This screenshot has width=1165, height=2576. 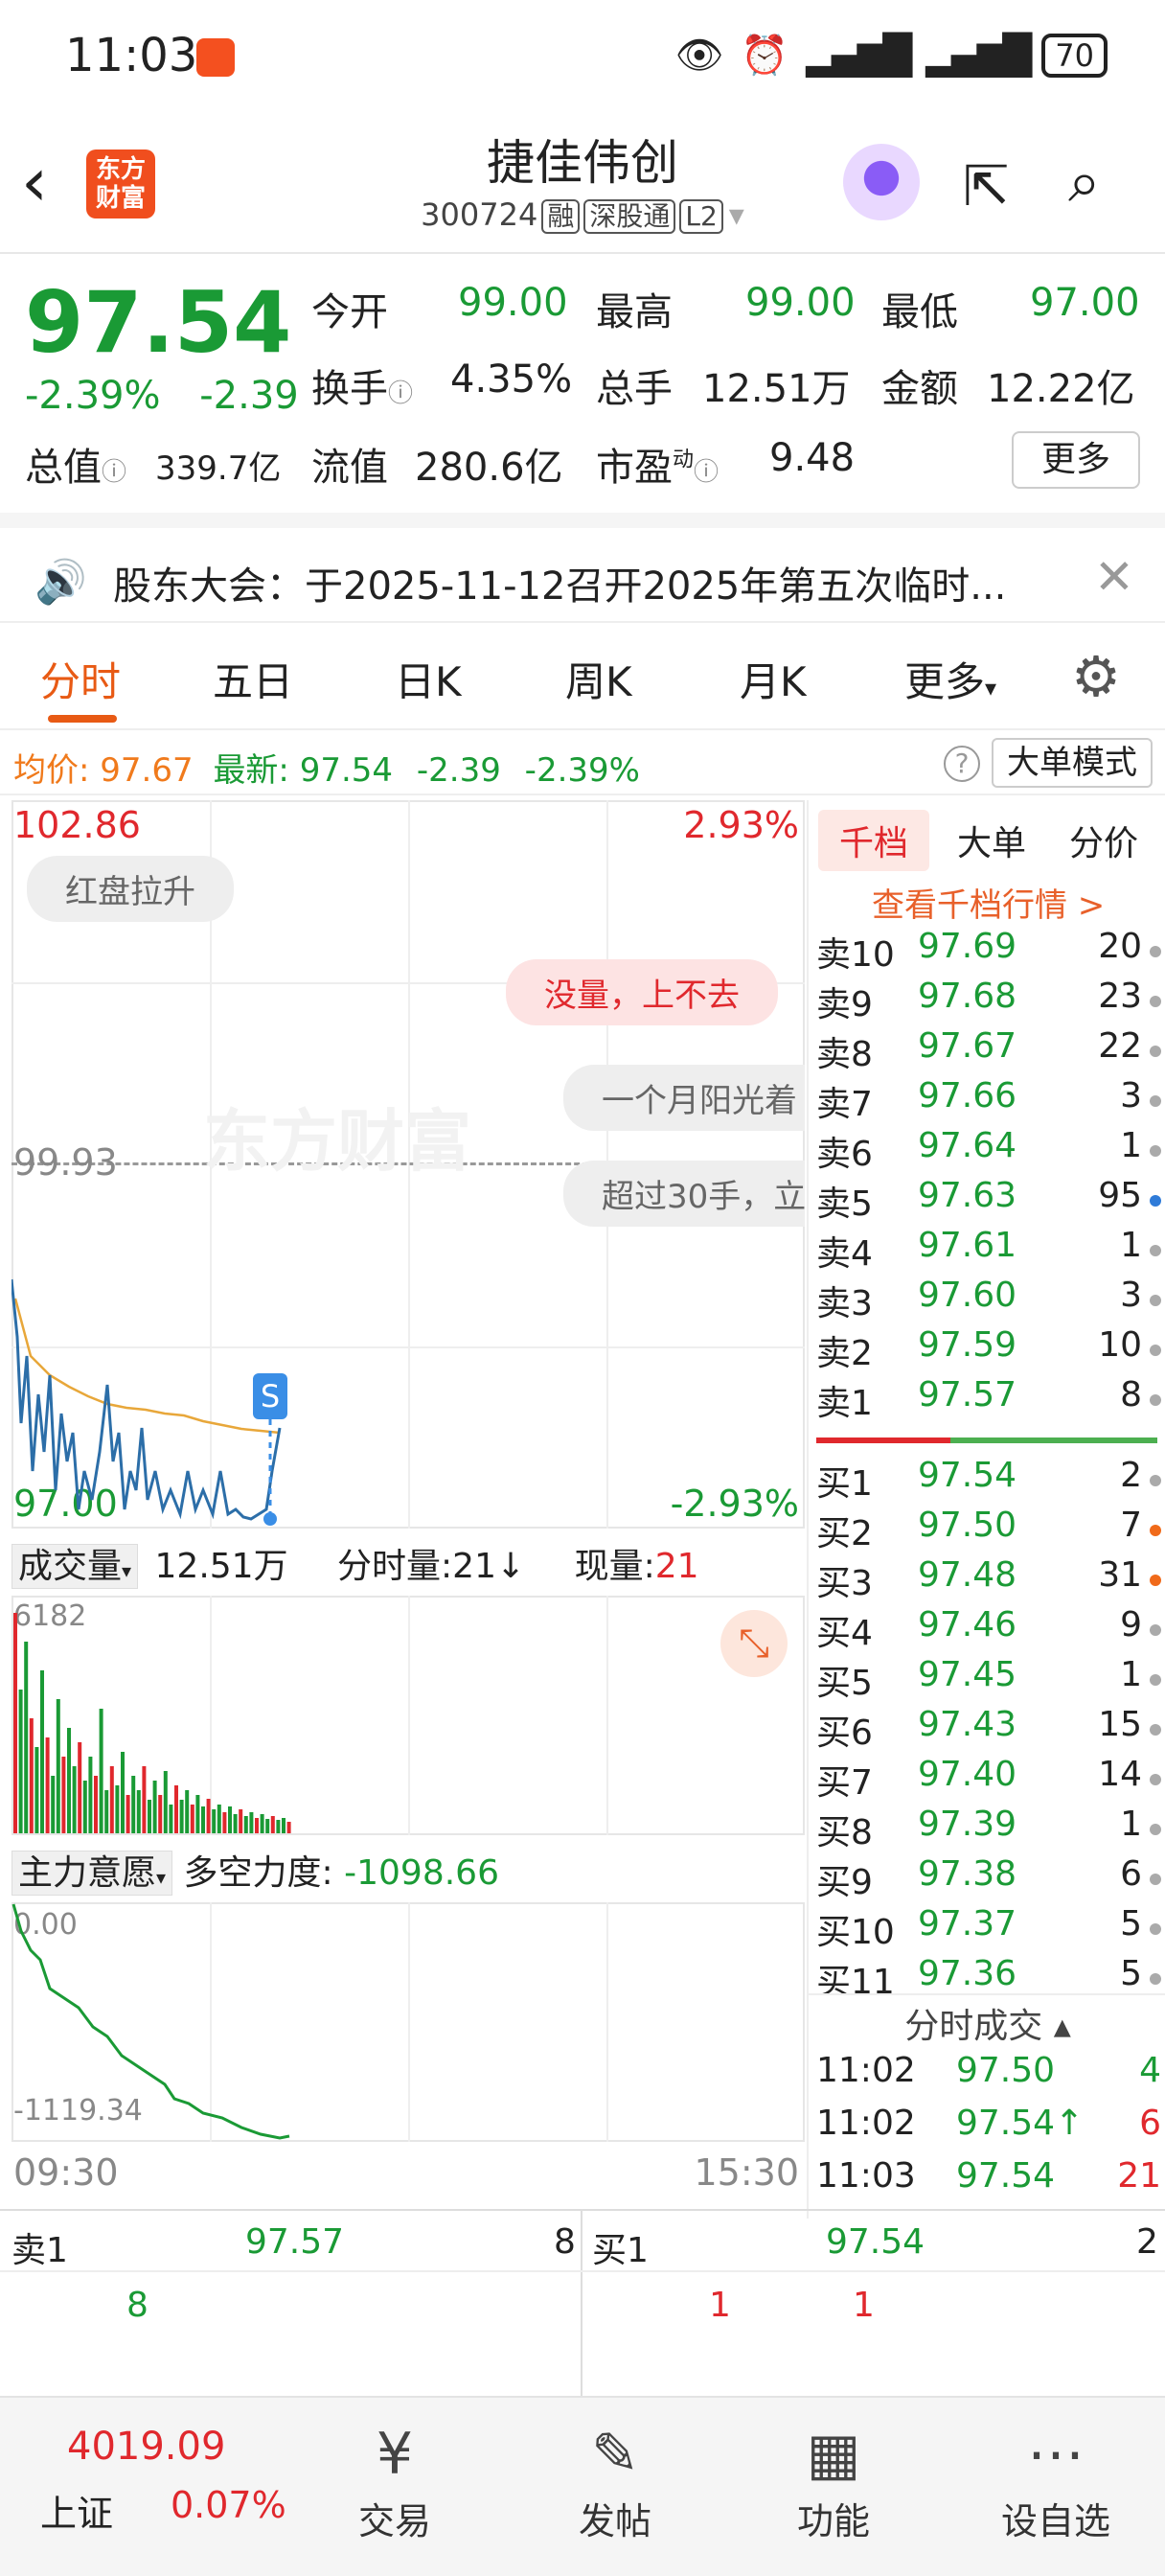 I want to click on signal-icon: ▂▄▆█, so click(x=859, y=55).